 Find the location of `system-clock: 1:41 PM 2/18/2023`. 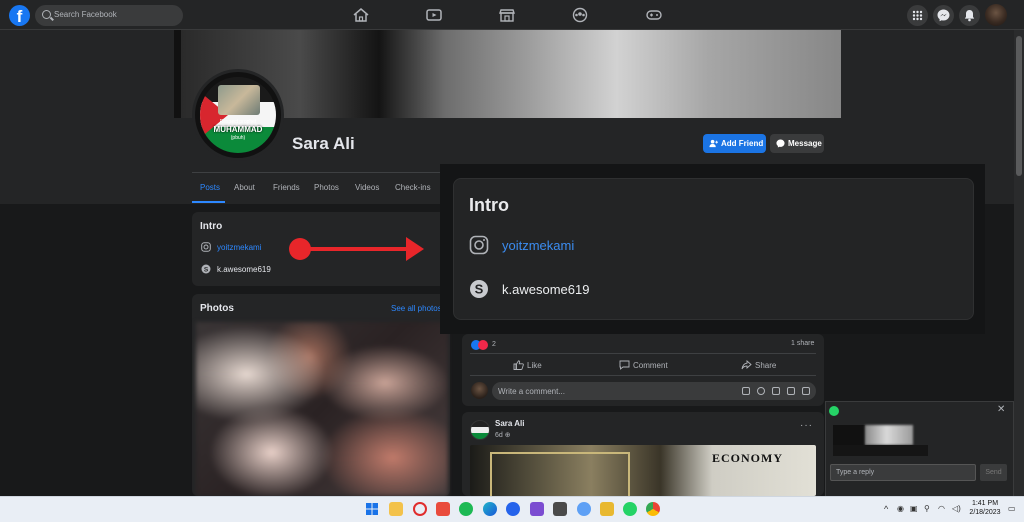

system-clock: 1:41 PM 2/18/2023 is located at coordinates (985, 508).